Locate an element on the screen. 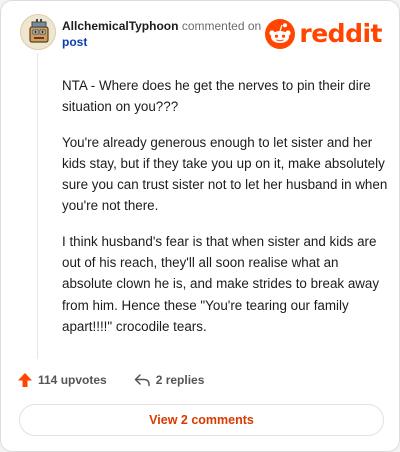  avatar-image is located at coordinates (38, 32).